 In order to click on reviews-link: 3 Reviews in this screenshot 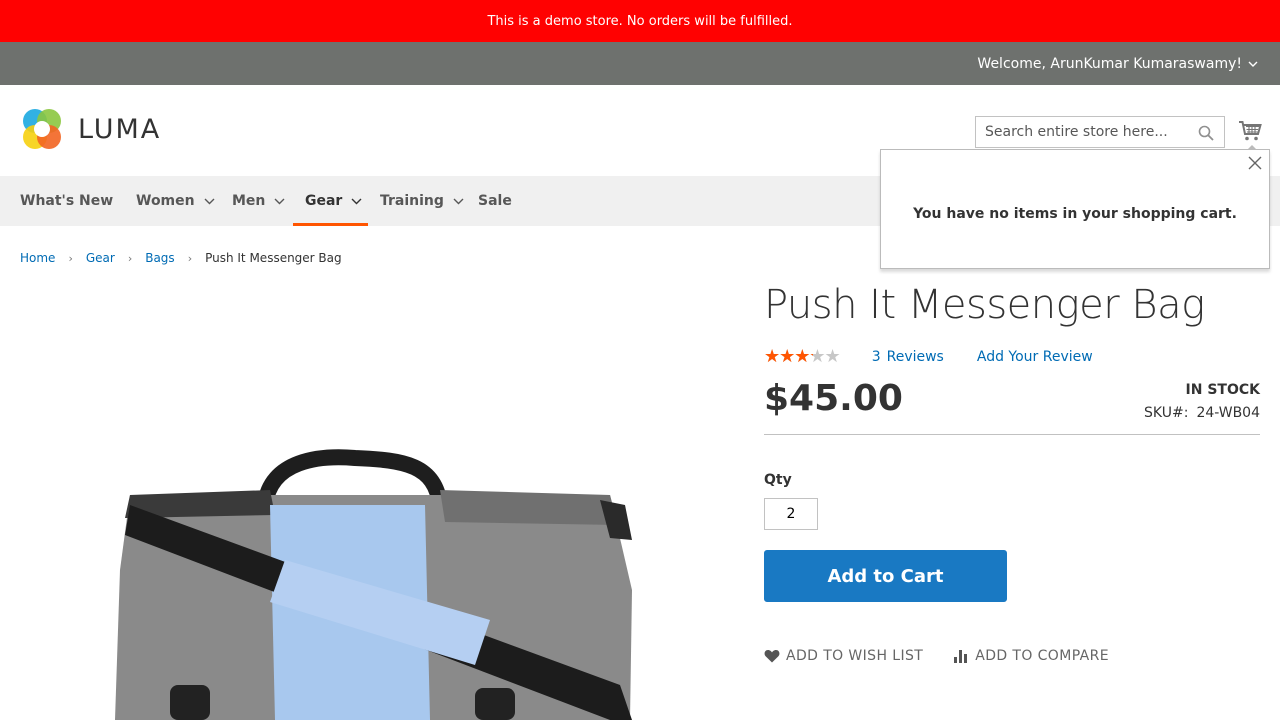, I will do `click(908, 357)`.